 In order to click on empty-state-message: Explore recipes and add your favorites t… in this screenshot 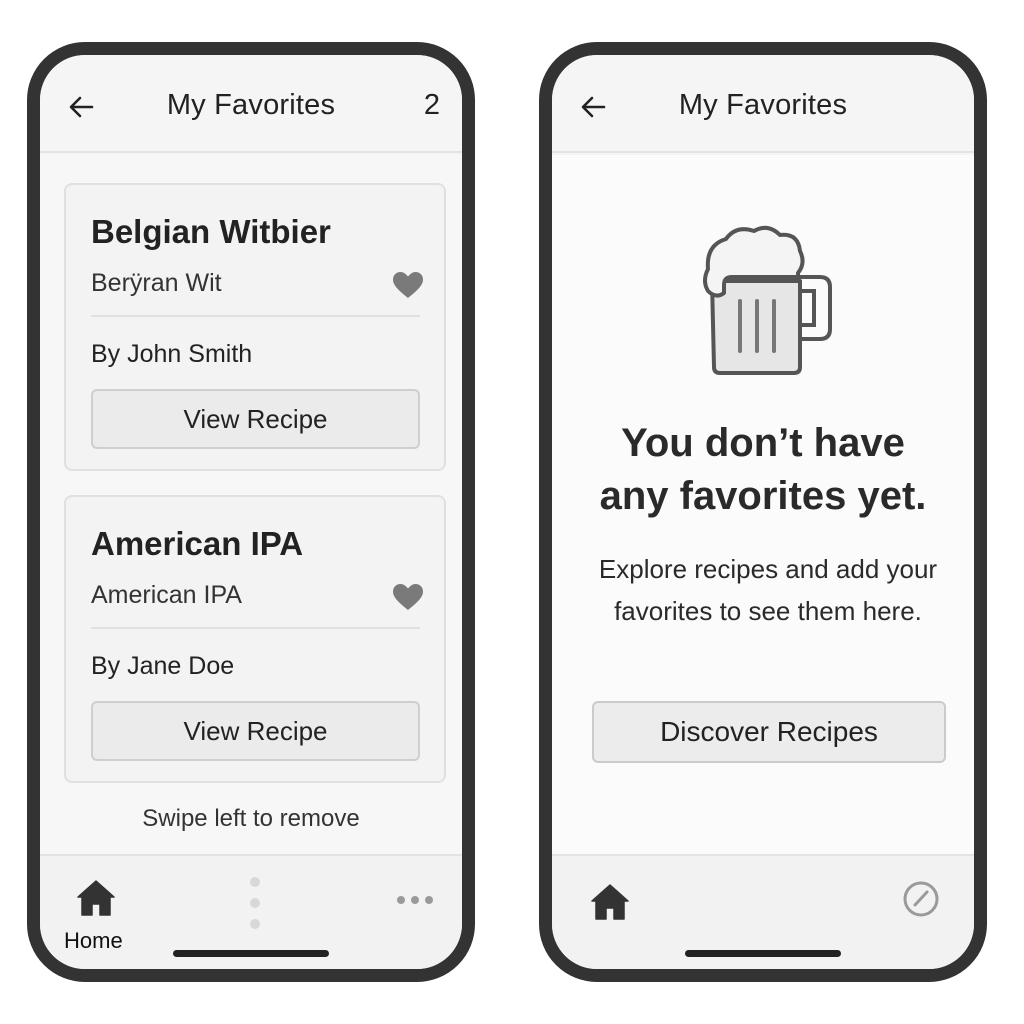, I will do `click(768, 590)`.